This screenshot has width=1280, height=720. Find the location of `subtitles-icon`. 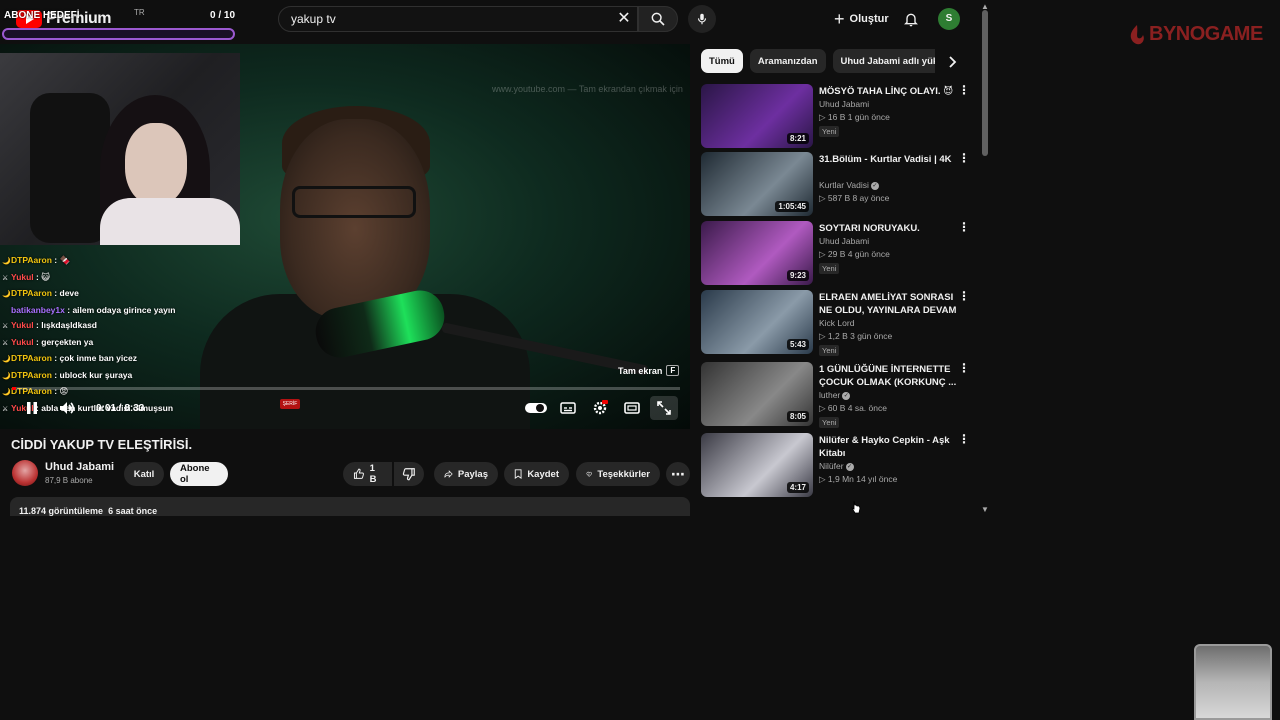

subtitles-icon is located at coordinates (568, 408).